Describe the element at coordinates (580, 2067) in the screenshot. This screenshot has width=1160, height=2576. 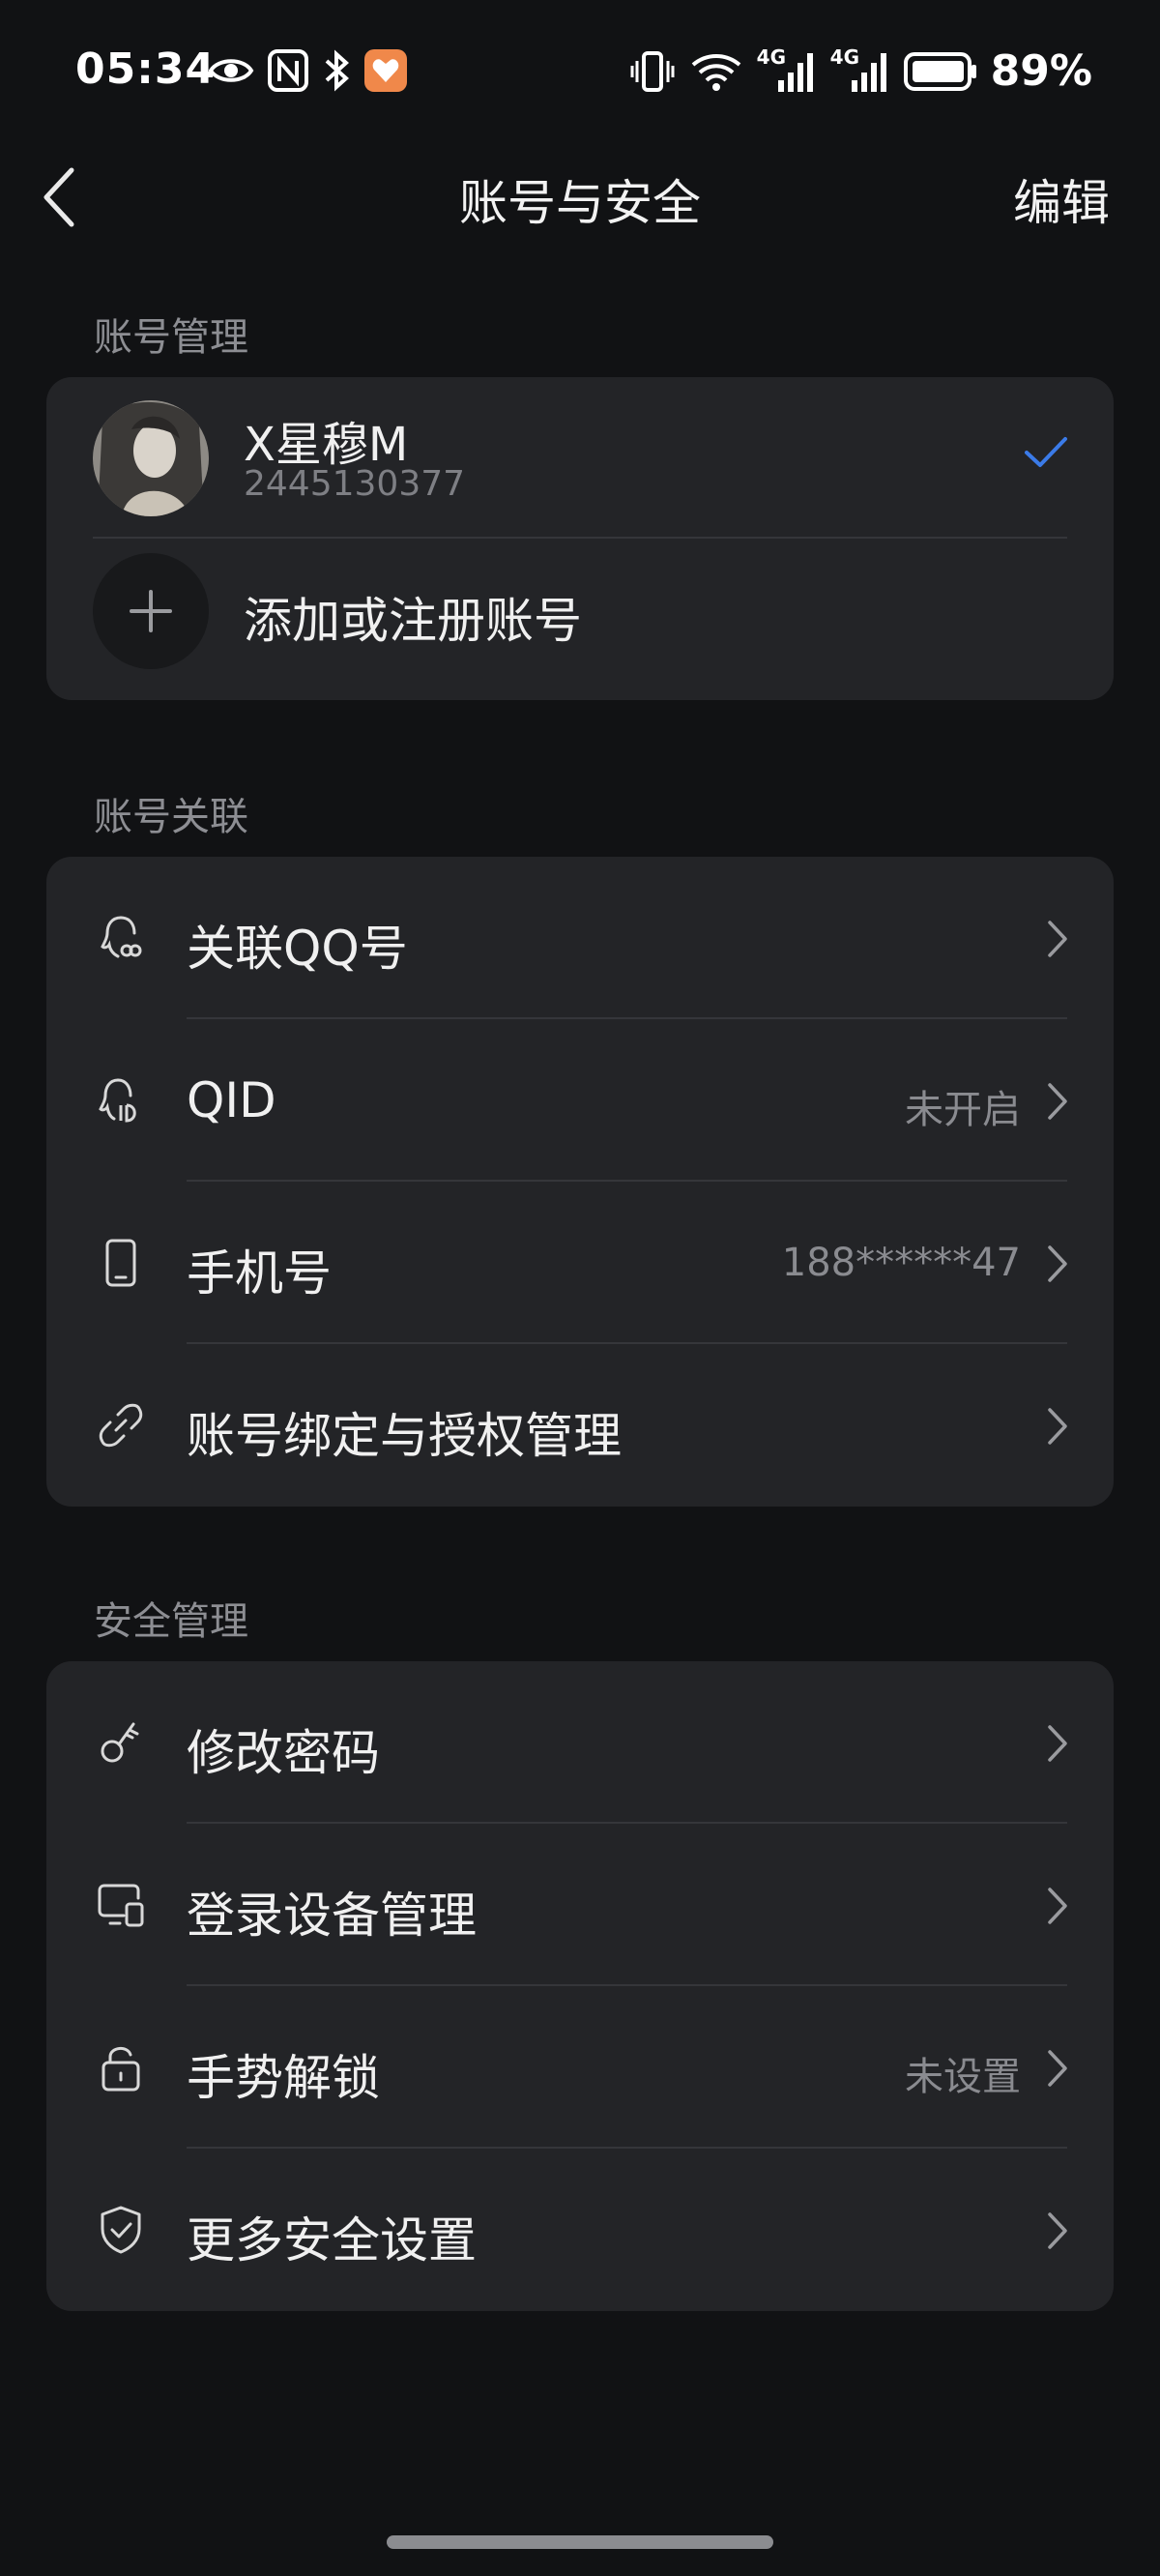
I see `list-item-gesture-unlock: 手势解锁 未设置` at that location.